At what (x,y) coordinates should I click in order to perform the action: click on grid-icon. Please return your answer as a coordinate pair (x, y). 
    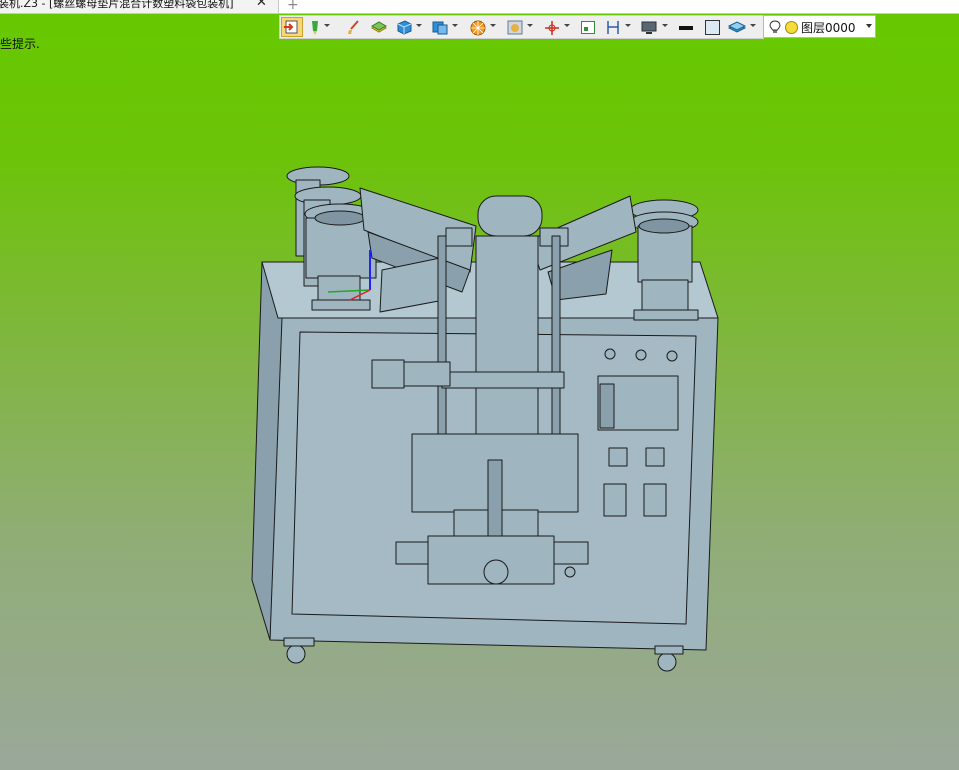
    Looking at the image, I should click on (588, 27).